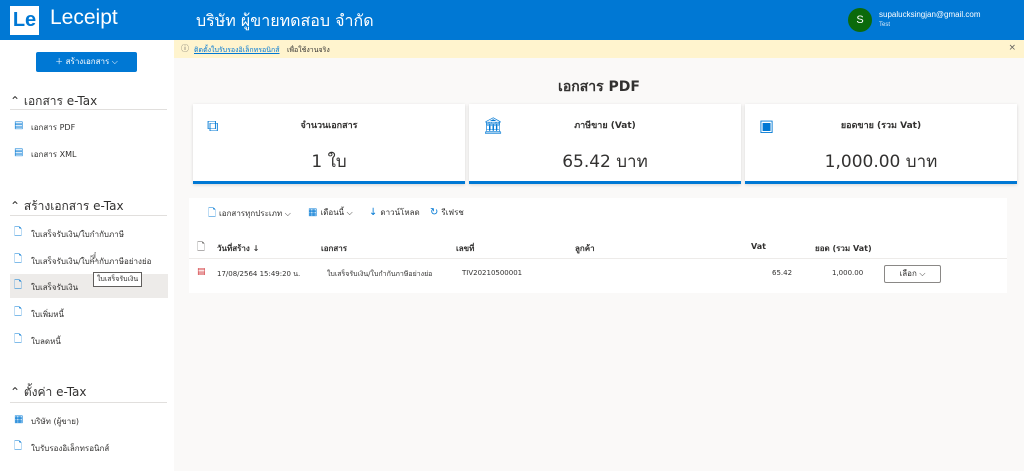 The width and height of the screenshot is (1024, 471). Describe the element at coordinates (89, 420) in the screenshot. I see `sidebar-item-company: ▦ บริษัท (ผู้ขาย)` at that location.